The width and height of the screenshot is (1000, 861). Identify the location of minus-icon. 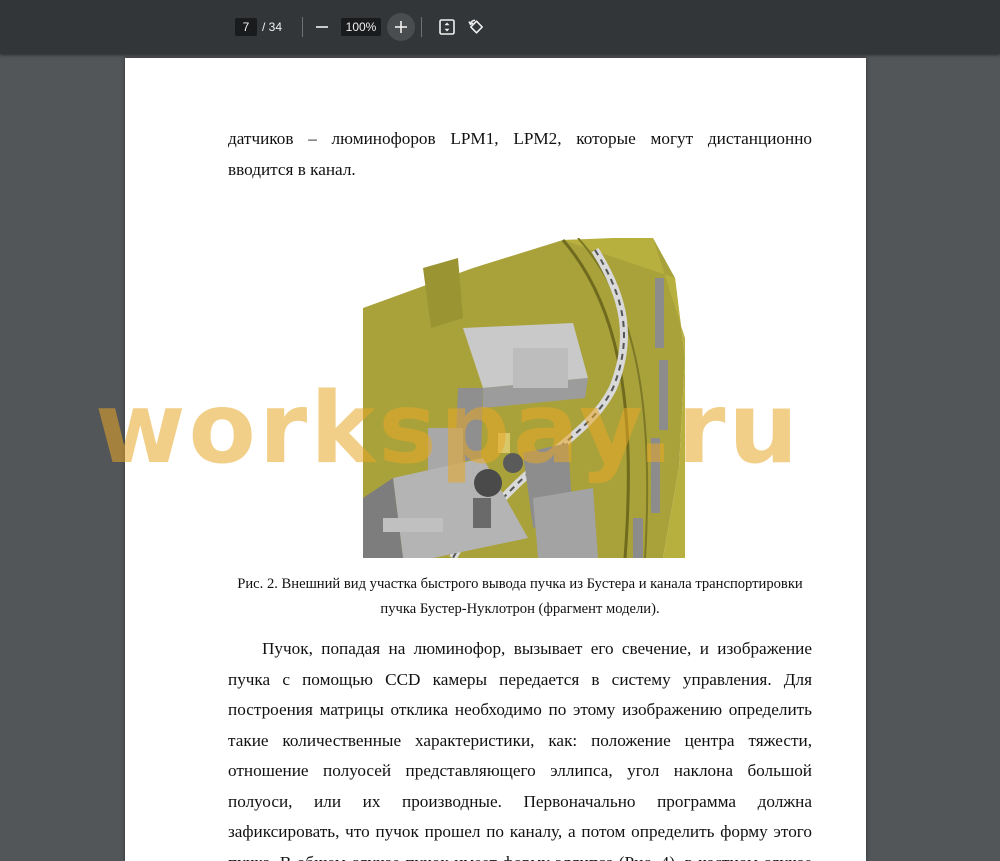
(322, 27).